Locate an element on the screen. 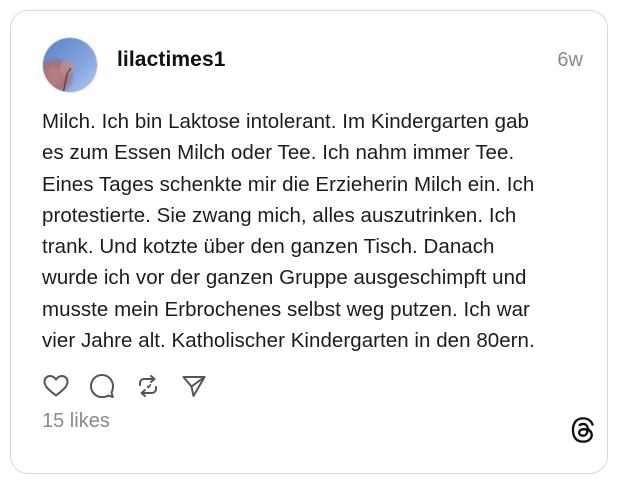  action-bar is located at coordinates (134, 386).